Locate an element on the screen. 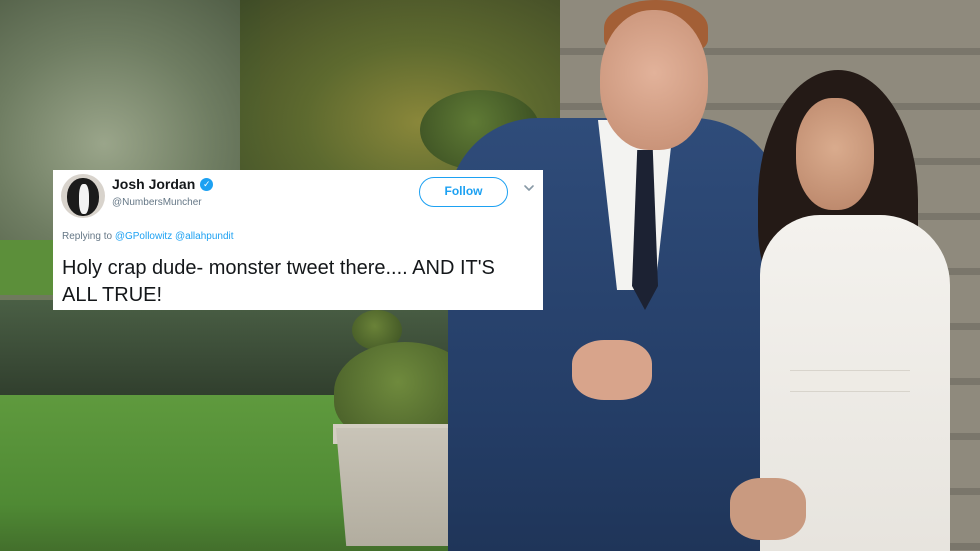 This screenshot has height=551, width=980. author-row: Josh Jordan ✓ is located at coordinates (163, 184).